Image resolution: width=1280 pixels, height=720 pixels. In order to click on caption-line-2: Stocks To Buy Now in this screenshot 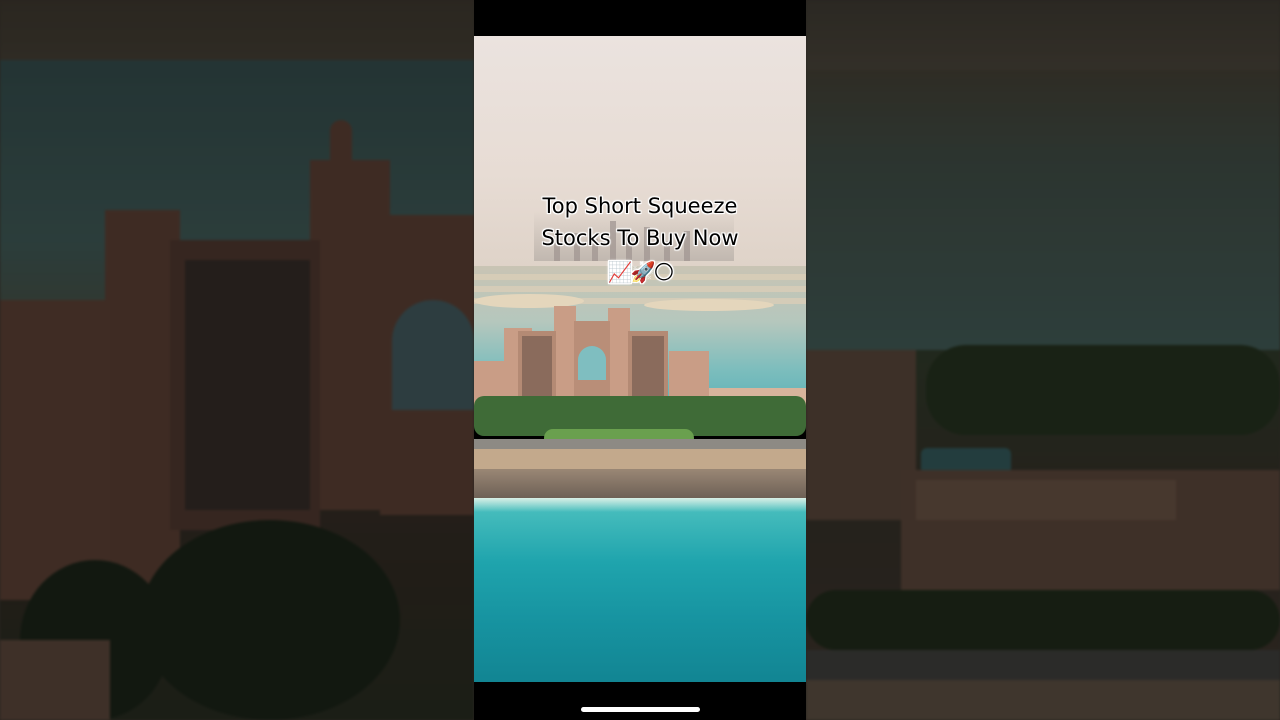, I will do `click(640, 238)`.